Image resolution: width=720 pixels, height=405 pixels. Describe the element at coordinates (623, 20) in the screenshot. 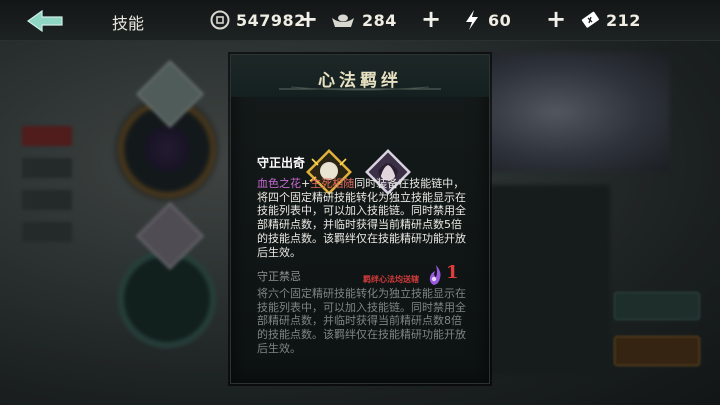

I see `ticket-value: 212` at that location.